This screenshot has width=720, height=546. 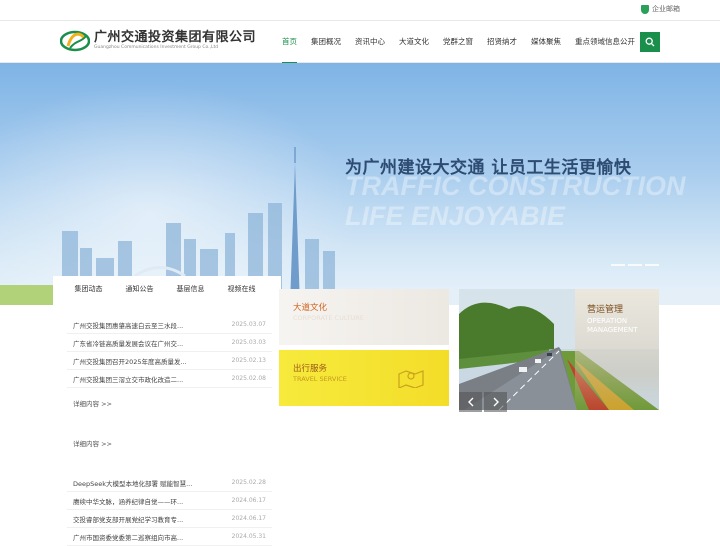 What do you see at coordinates (411, 379) in the screenshot?
I see `map-location-icon` at bounding box center [411, 379].